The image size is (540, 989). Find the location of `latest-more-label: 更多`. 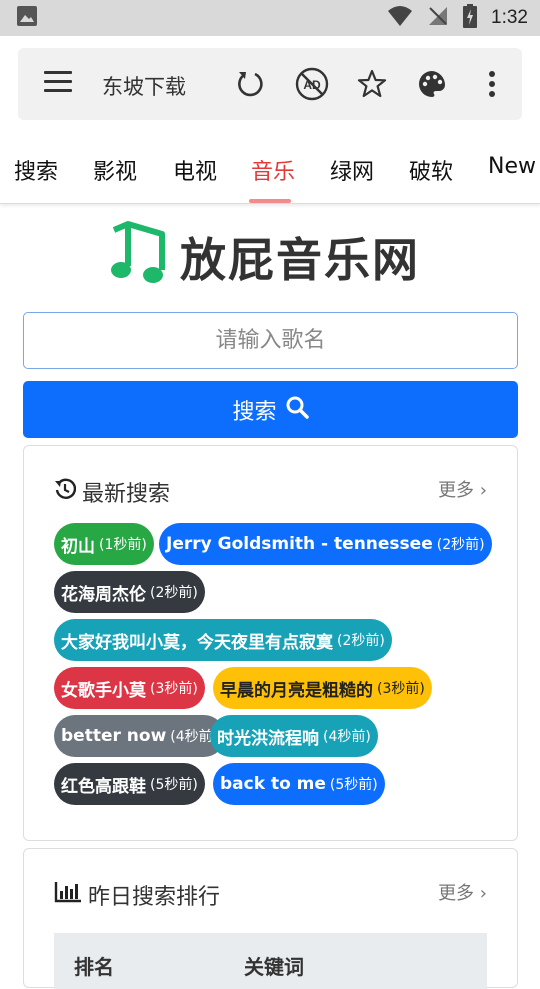

latest-more-label: 更多 is located at coordinates (456, 490).